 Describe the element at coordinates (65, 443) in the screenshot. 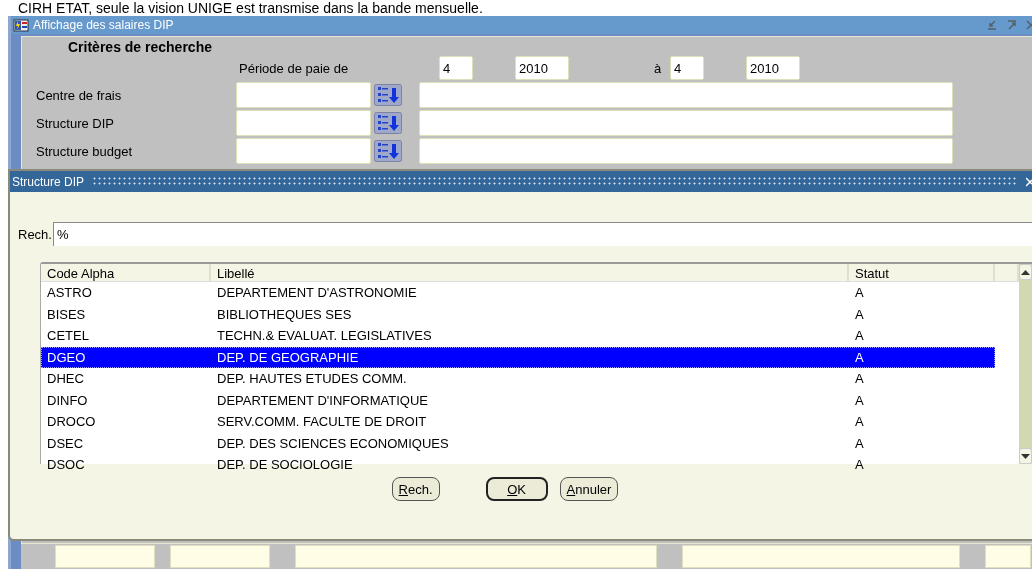

I see `table-cell-text: DSEC` at that location.